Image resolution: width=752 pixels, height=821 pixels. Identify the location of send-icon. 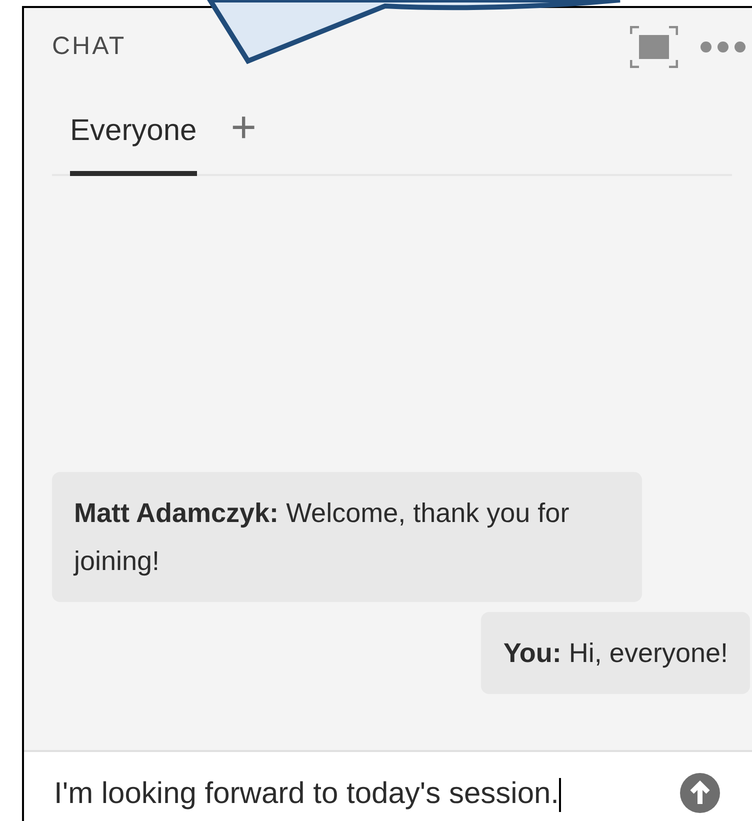
(700, 793).